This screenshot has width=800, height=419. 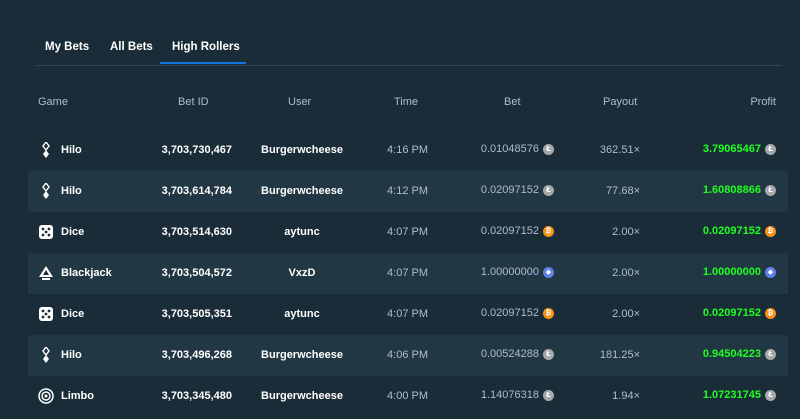 I want to click on profit-value: 3.79065467, so click(x=731, y=149).